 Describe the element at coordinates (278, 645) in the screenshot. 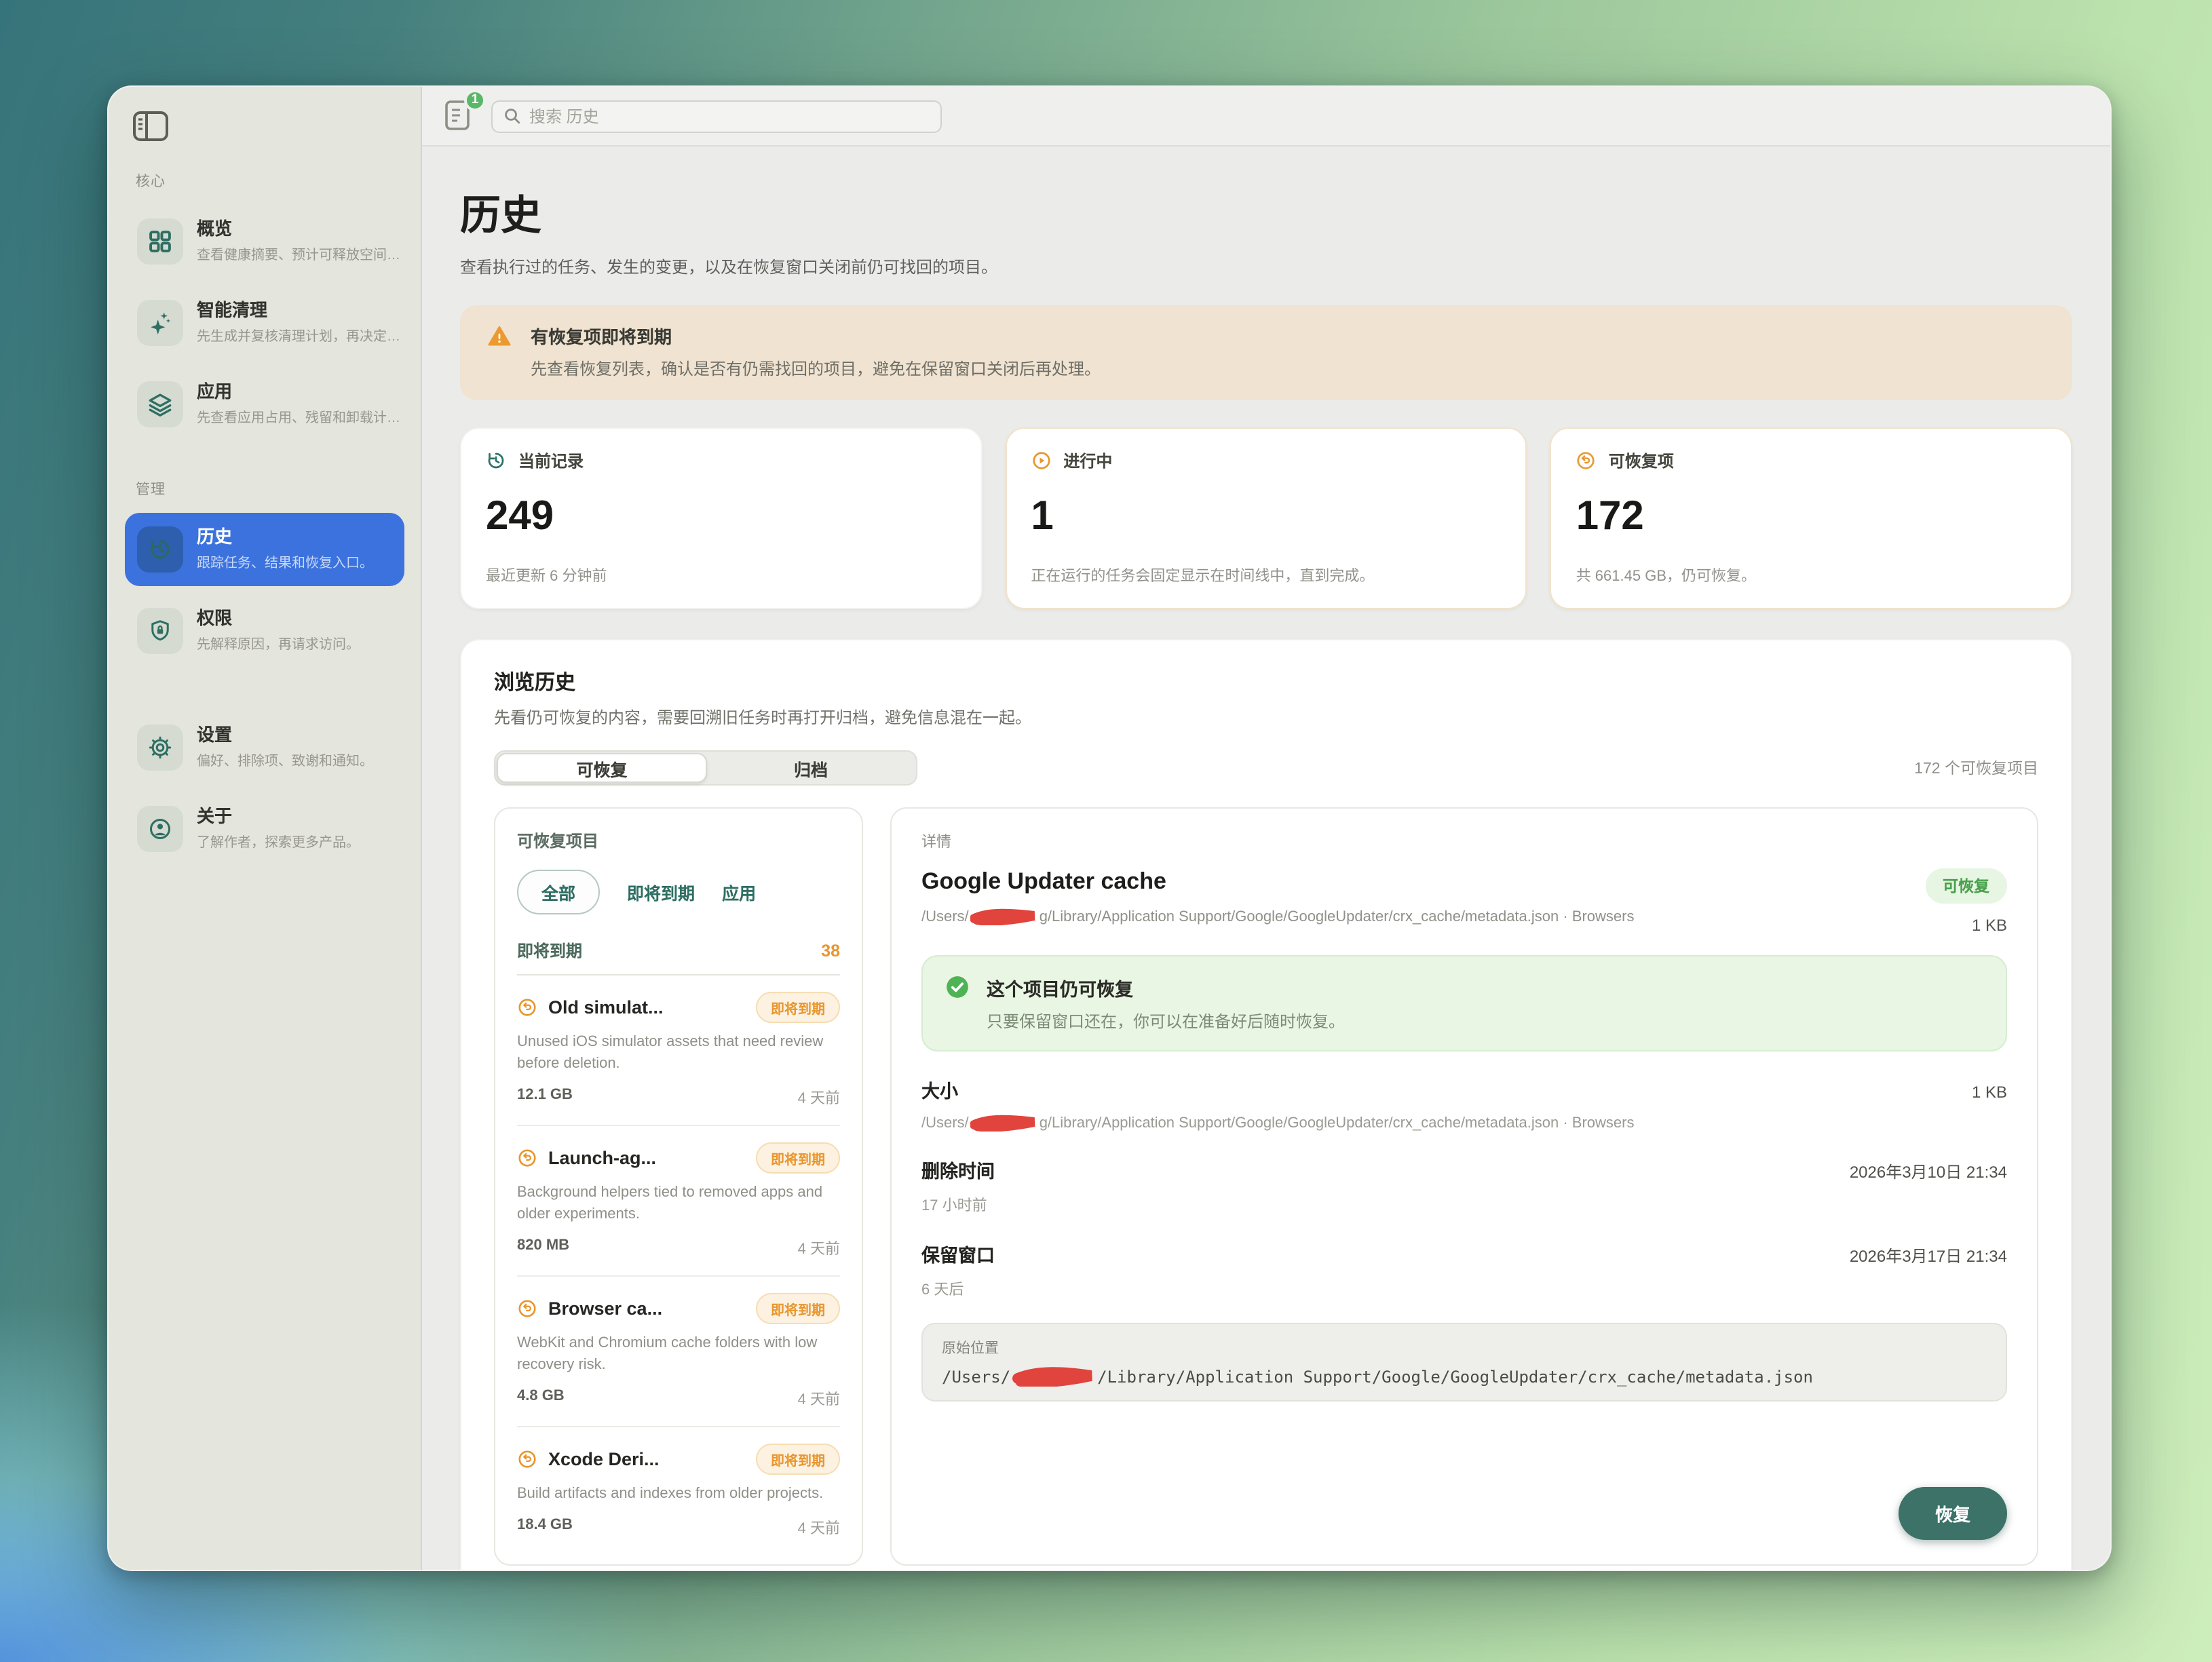

I see `sidebar-item-desc: 先解释原因，再请求访问。` at that location.